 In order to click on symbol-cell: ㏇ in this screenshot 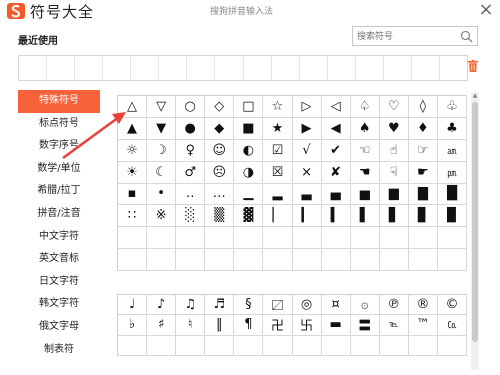, I will do `click(452, 325)`.